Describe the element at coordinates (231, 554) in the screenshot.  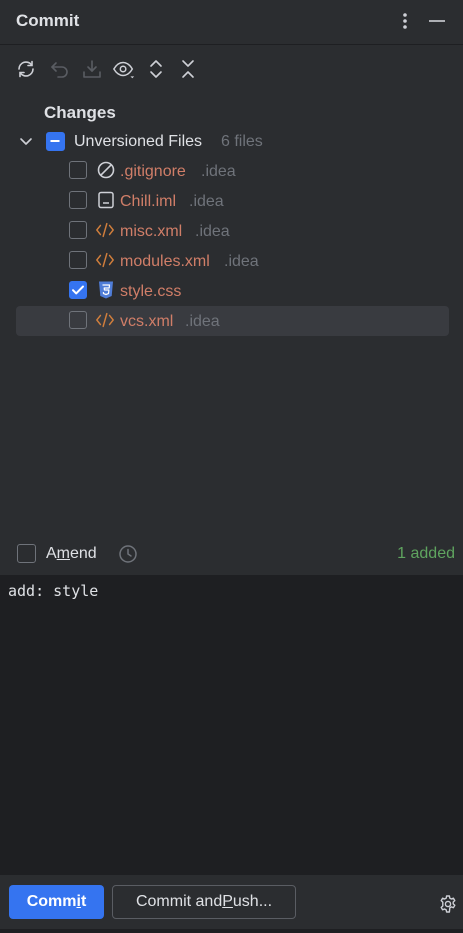
I see `amend-bar: Amend 1 added` at that location.